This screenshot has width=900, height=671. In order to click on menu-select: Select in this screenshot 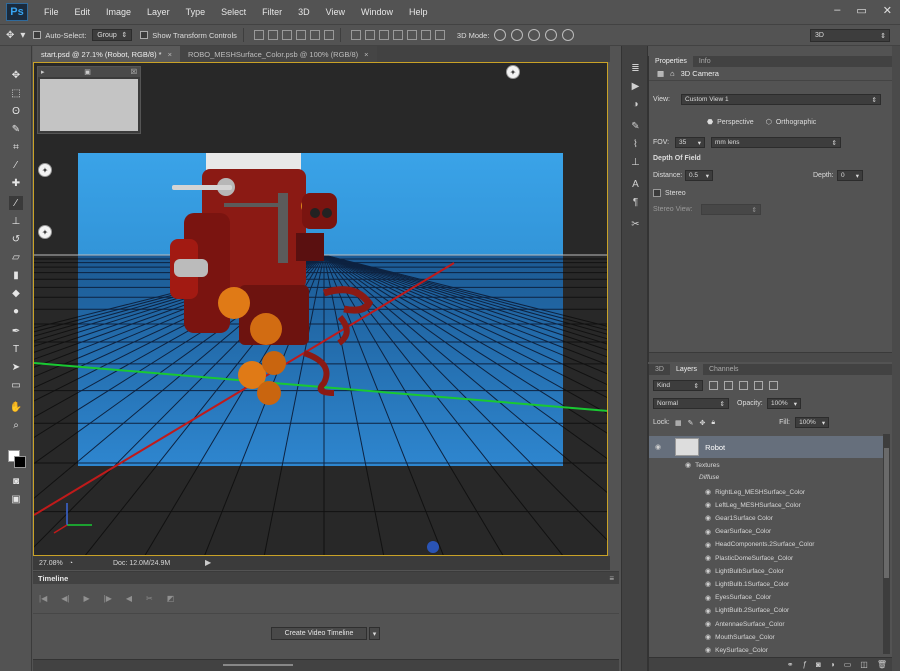, I will do `click(233, 12)`.